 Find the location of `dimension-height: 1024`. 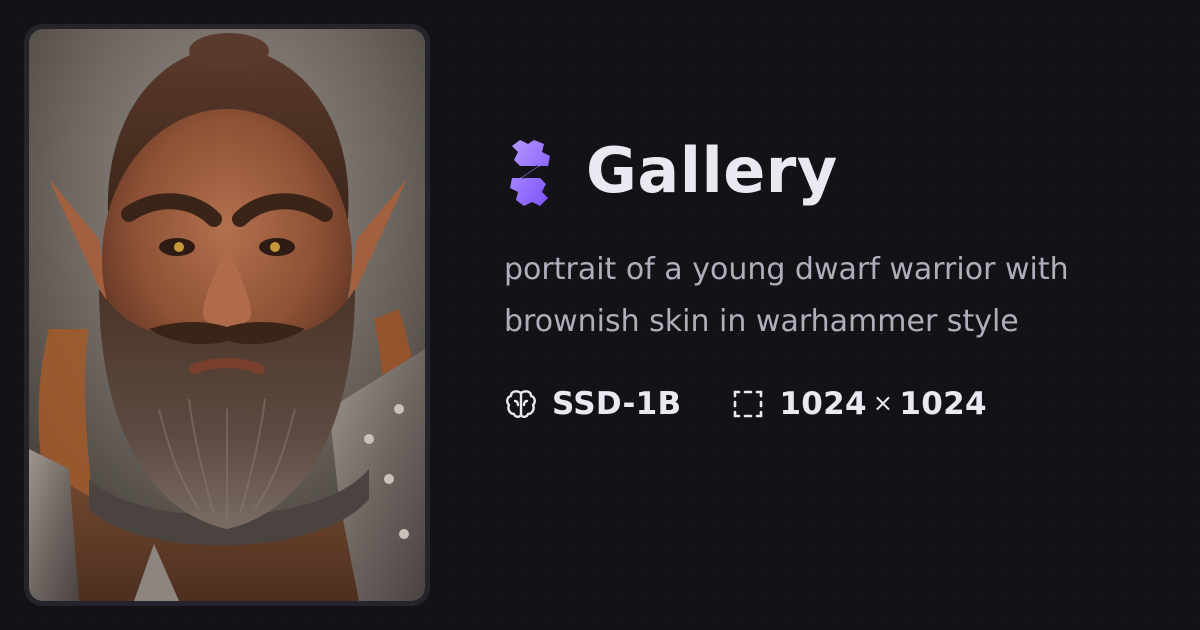

dimension-height: 1024 is located at coordinates (943, 404).